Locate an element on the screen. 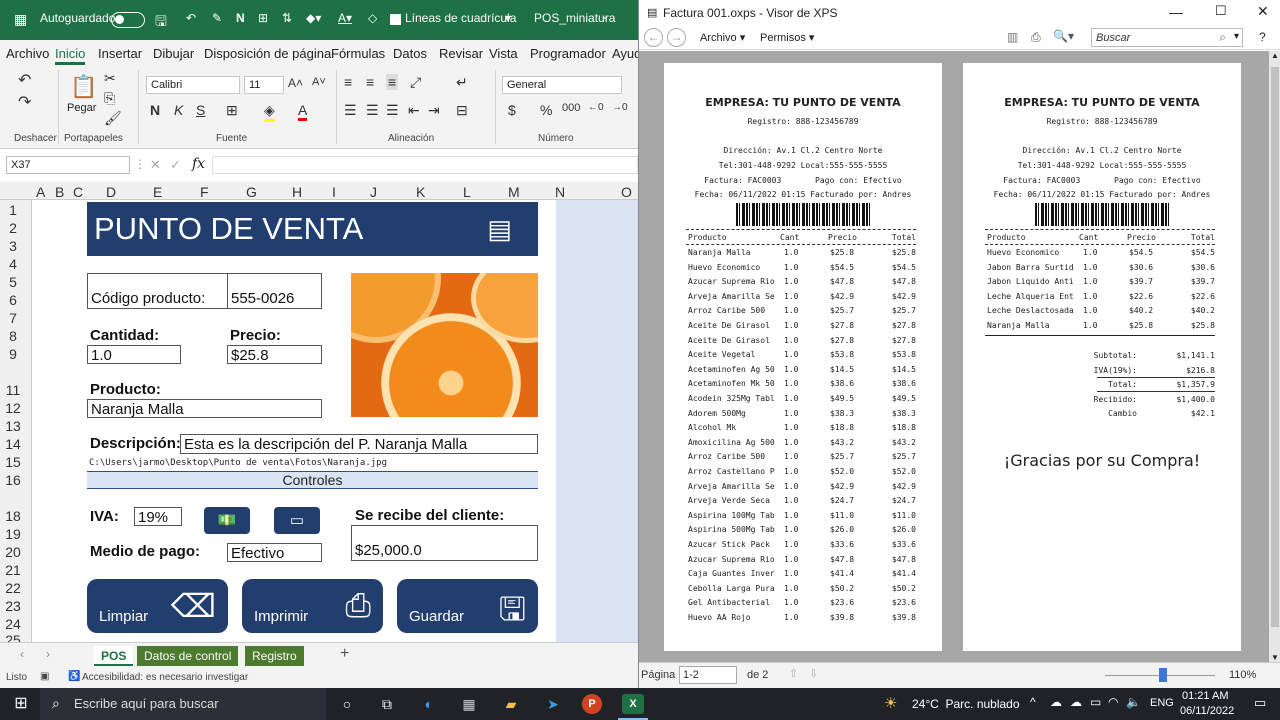 Image resolution: width=1280 pixels, height=720 pixels. search-input: Buscar ⌕ ▾ is located at coordinates (1167, 37).